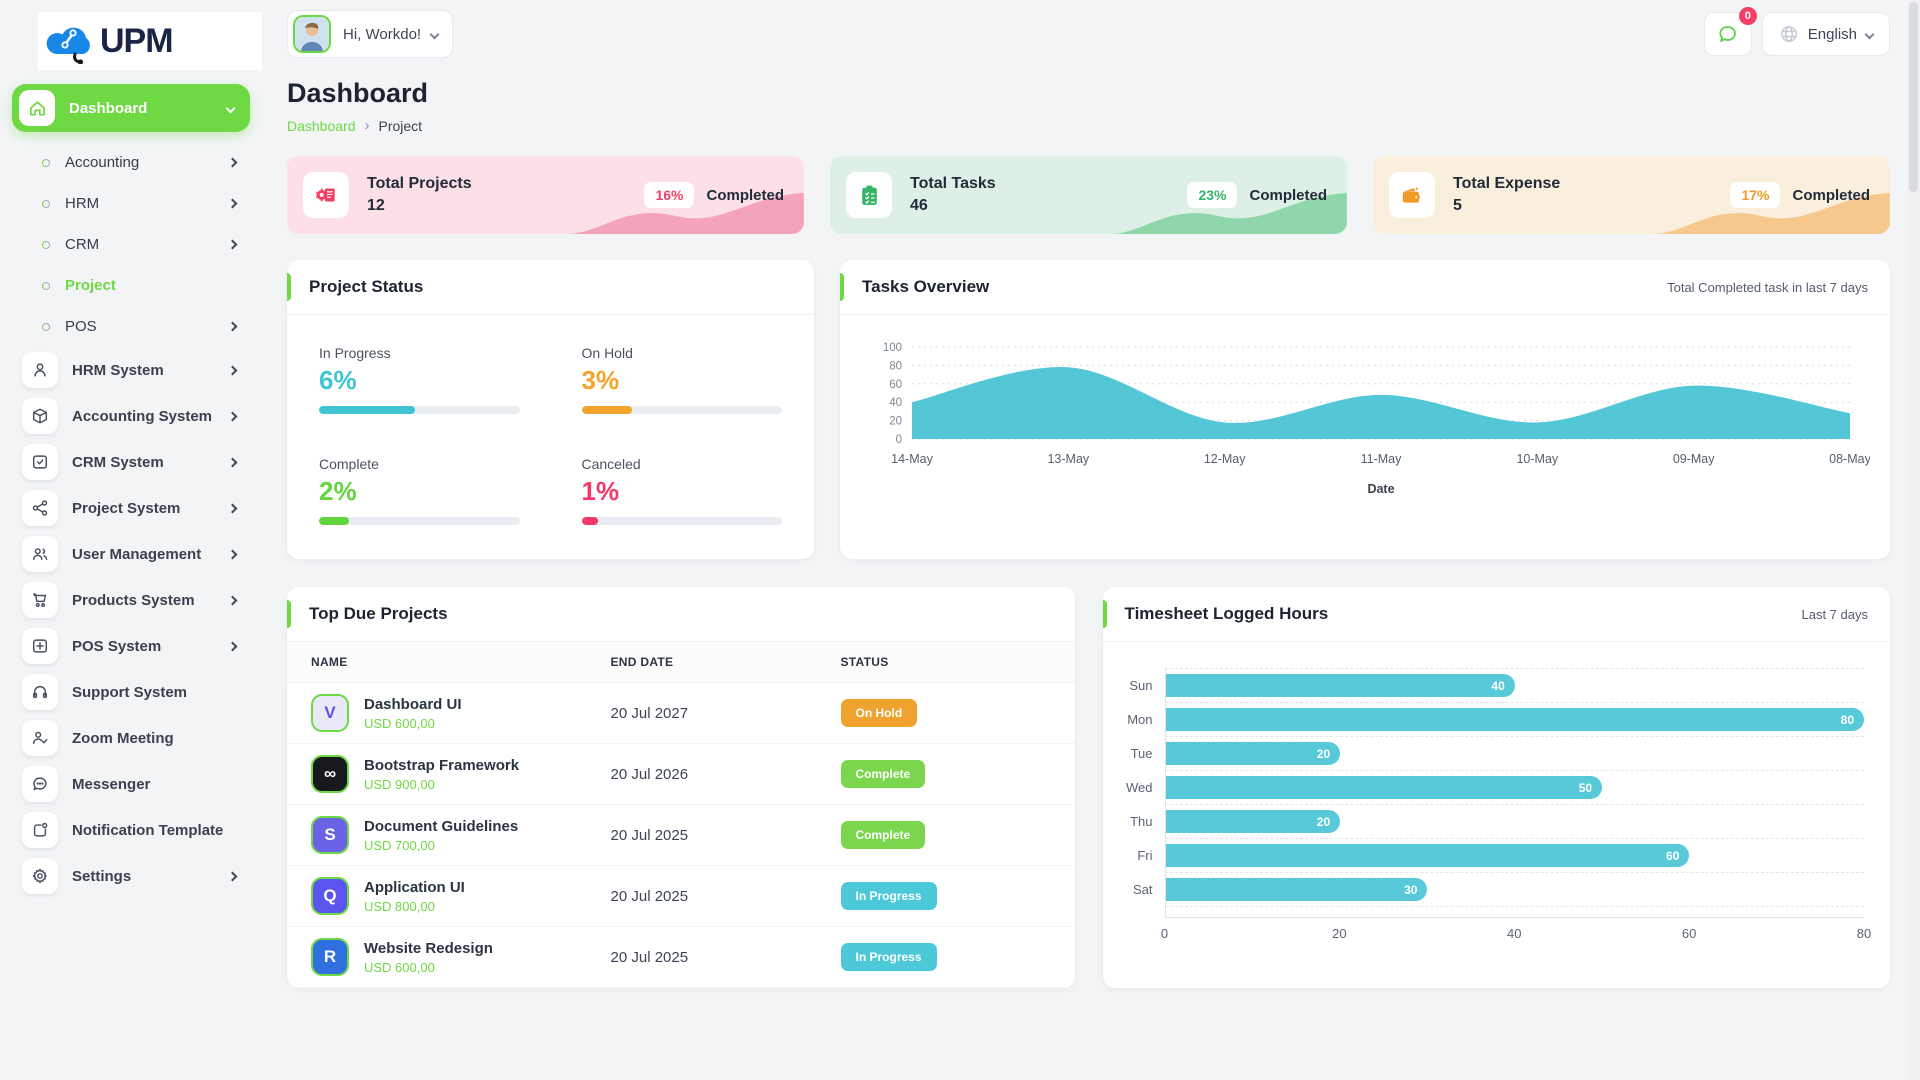  What do you see at coordinates (40, 554) in the screenshot?
I see `users-icon` at bounding box center [40, 554].